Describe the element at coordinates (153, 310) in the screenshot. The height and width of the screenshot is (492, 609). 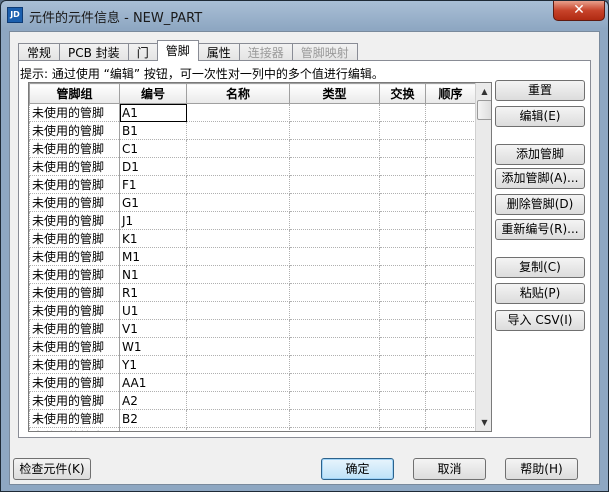
I see `table-cell: U1` at that location.